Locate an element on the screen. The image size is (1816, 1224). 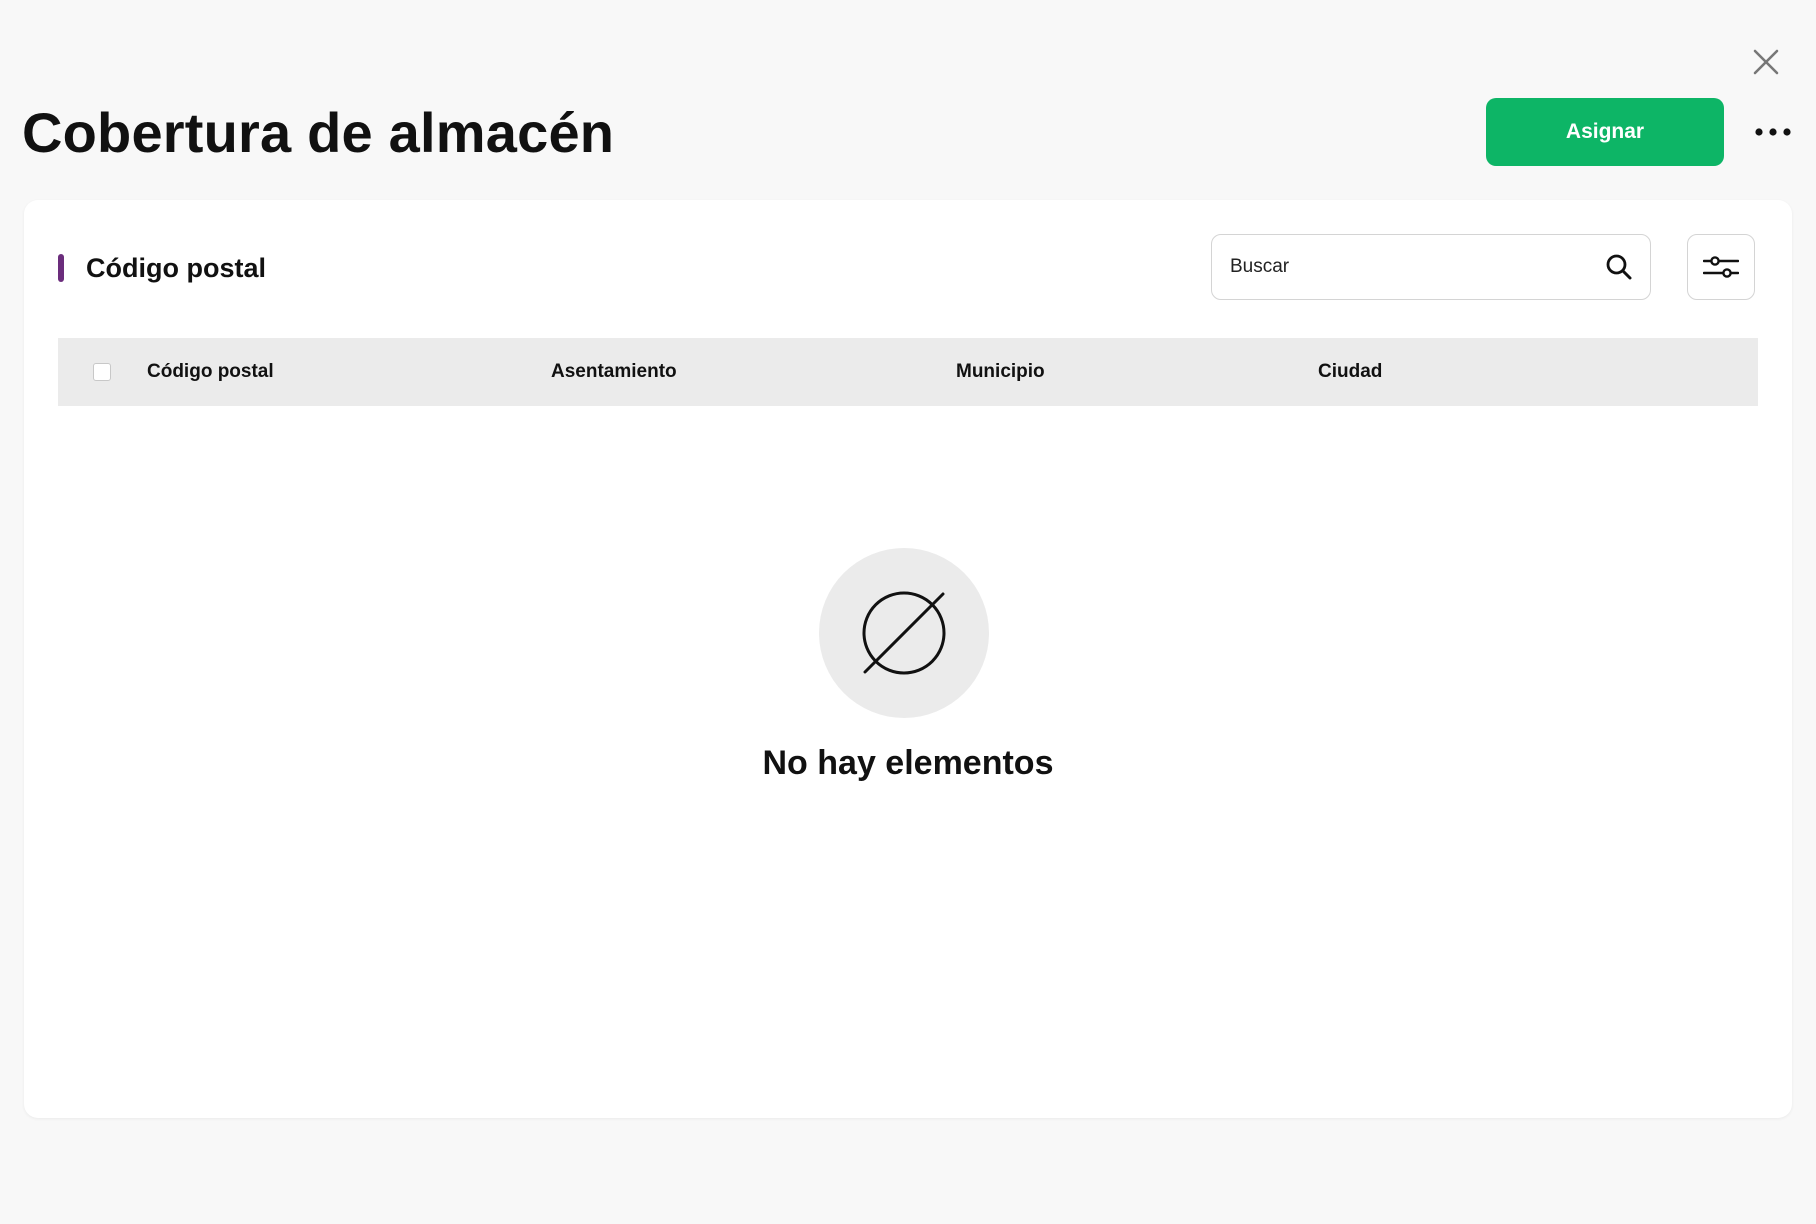
assign-button: Asignar is located at coordinates (1605, 132).